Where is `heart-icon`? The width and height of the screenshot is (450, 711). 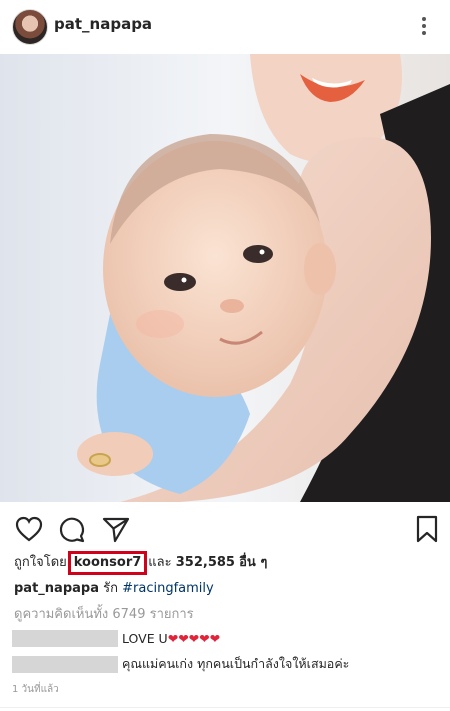
heart-icon is located at coordinates (29, 529).